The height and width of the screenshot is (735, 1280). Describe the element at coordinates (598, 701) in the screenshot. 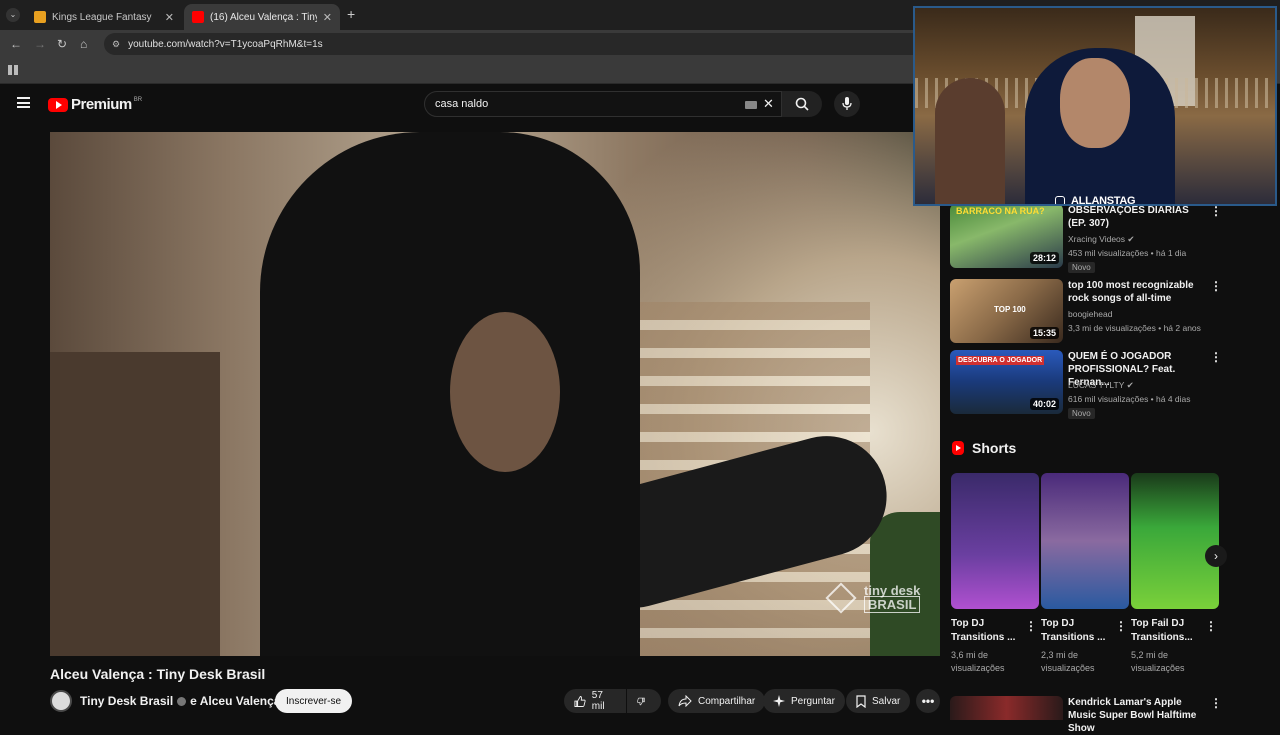

I see `like-count: 57 mil` at that location.